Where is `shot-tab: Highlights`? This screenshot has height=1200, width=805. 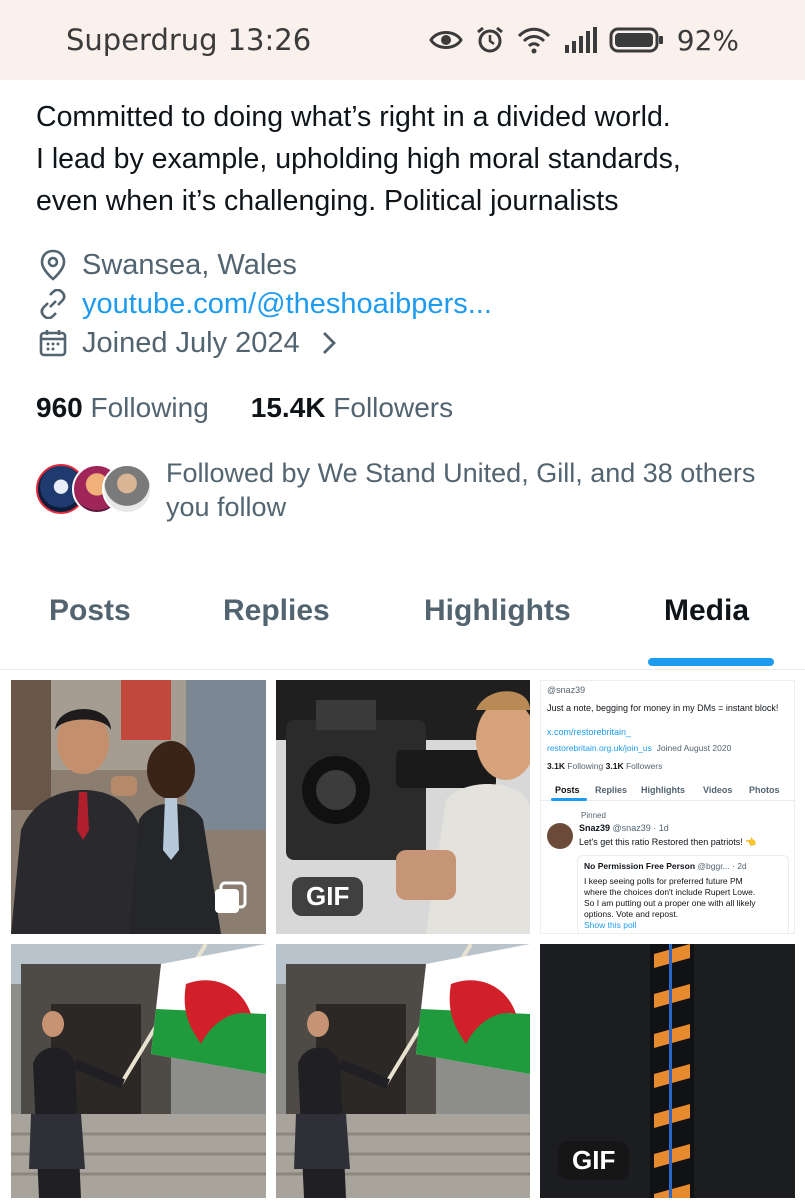
shot-tab: Highlights is located at coordinates (663, 790).